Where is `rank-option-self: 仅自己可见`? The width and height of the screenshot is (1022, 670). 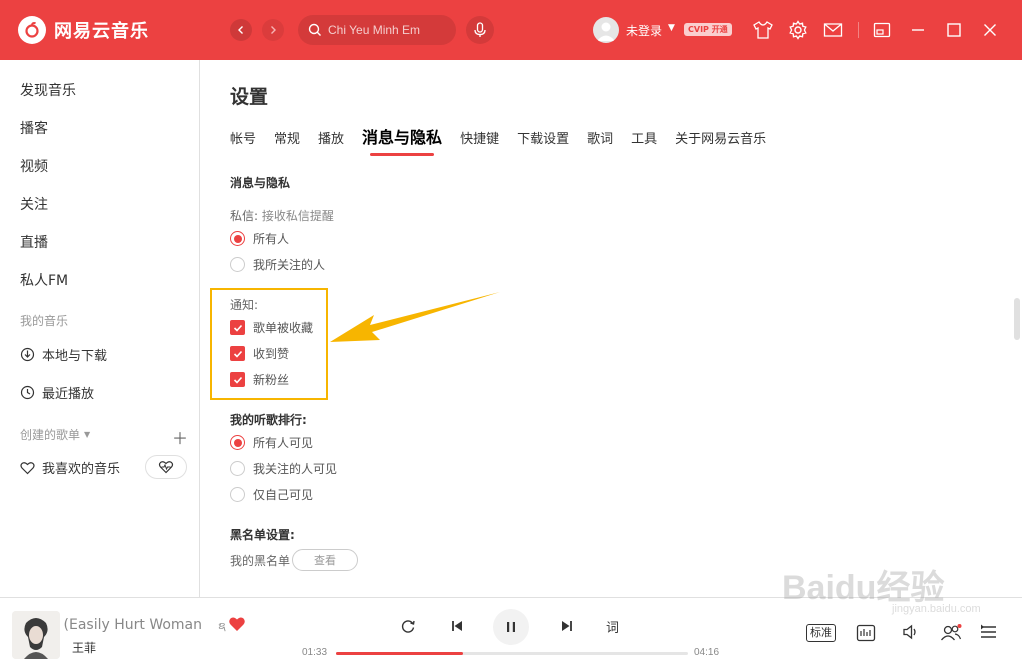 rank-option-self: 仅自己可见 is located at coordinates (271, 494).